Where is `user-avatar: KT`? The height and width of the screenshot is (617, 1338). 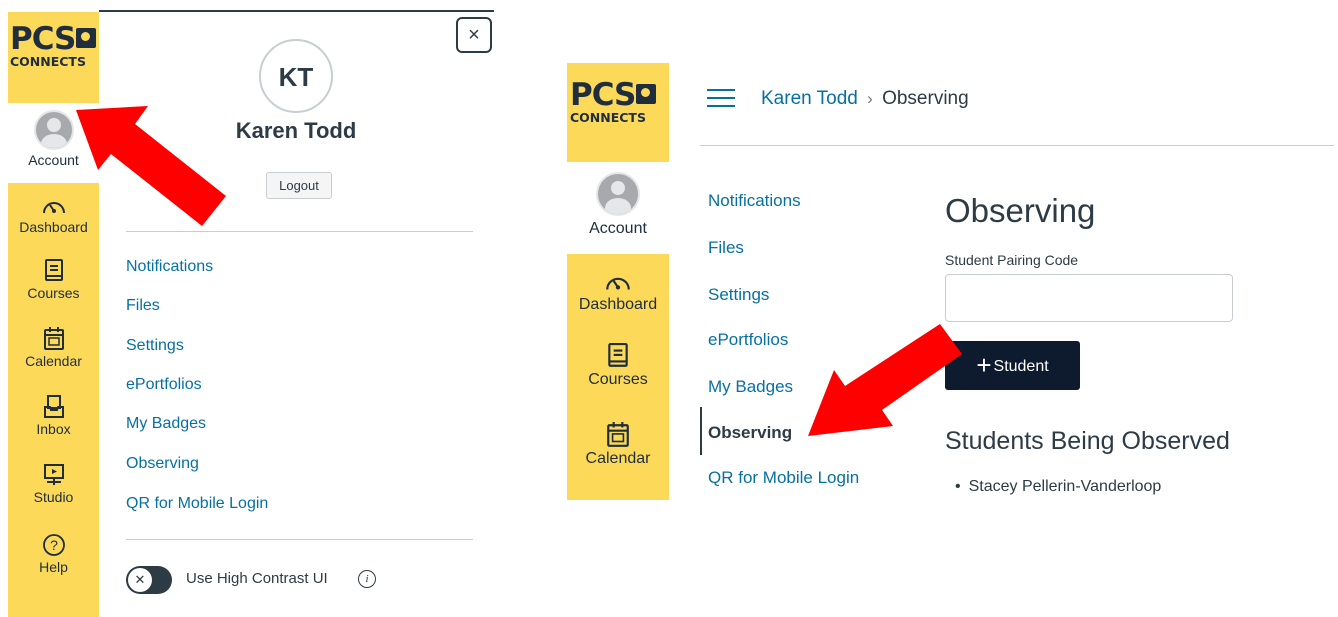
user-avatar: KT is located at coordinates (296, 76).